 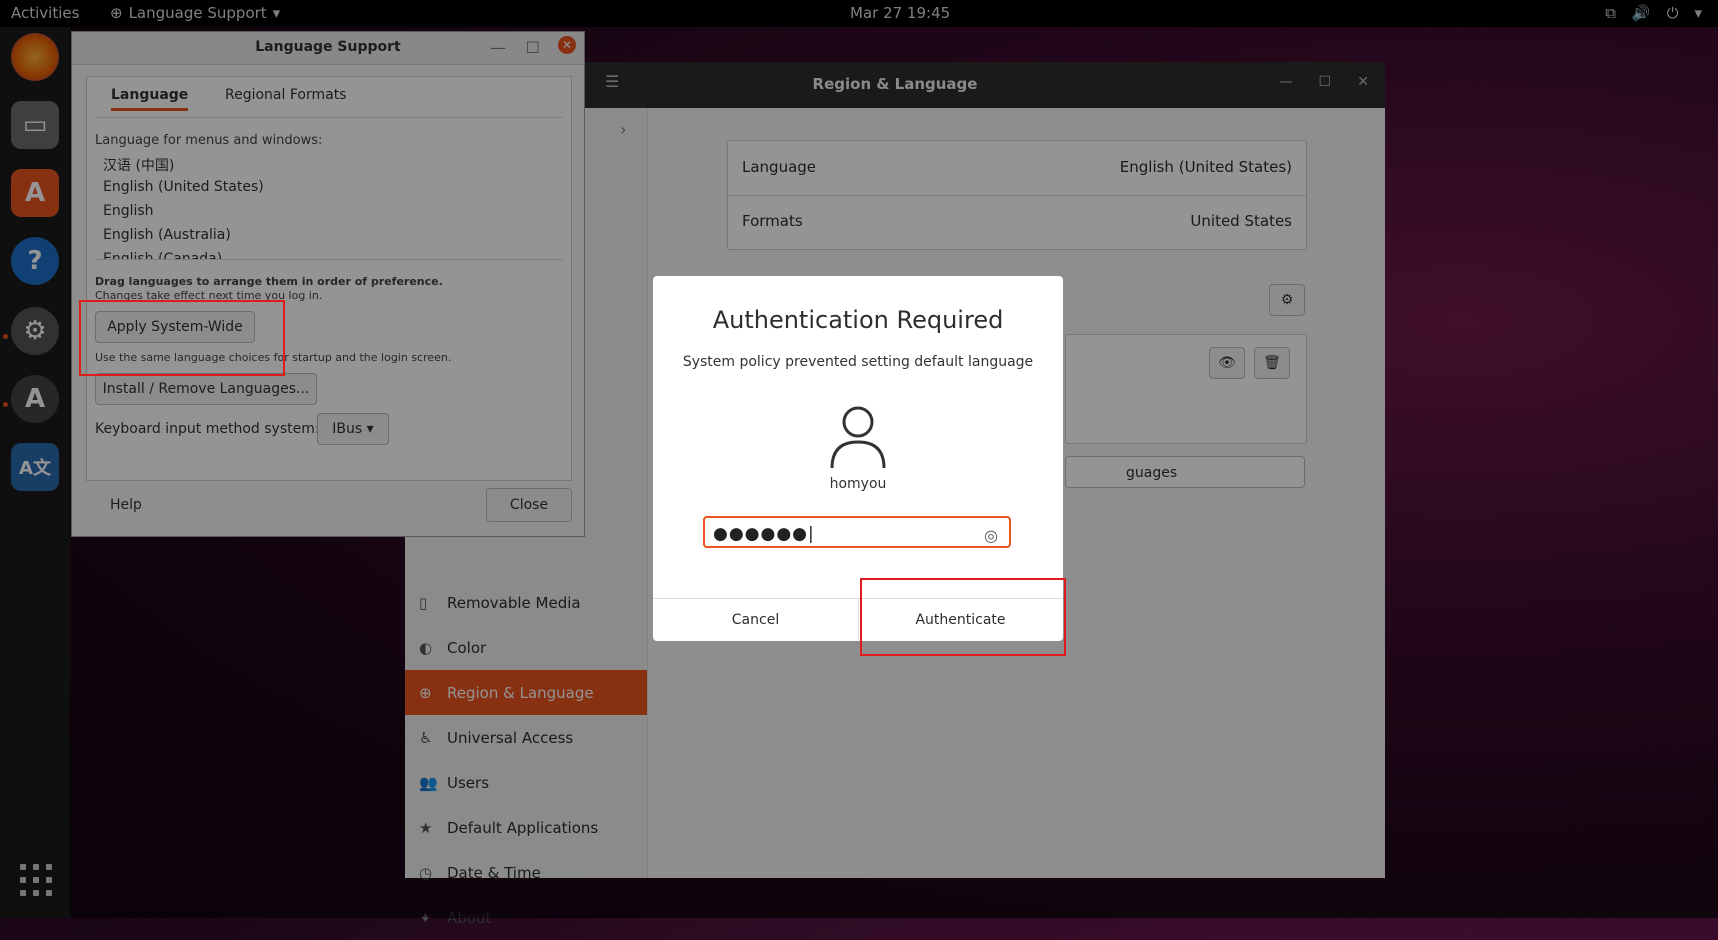 What do you see at coordinates (858, 484) in the screenshot?
I see `auth-username: homyou` at bounding box center [858, 484].